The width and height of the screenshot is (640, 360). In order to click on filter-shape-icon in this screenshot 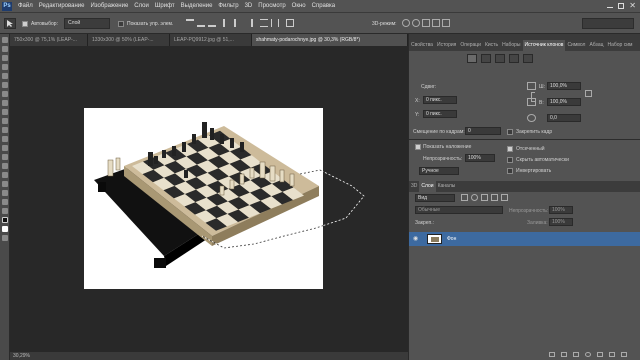, I will do `click(494, 197)`.